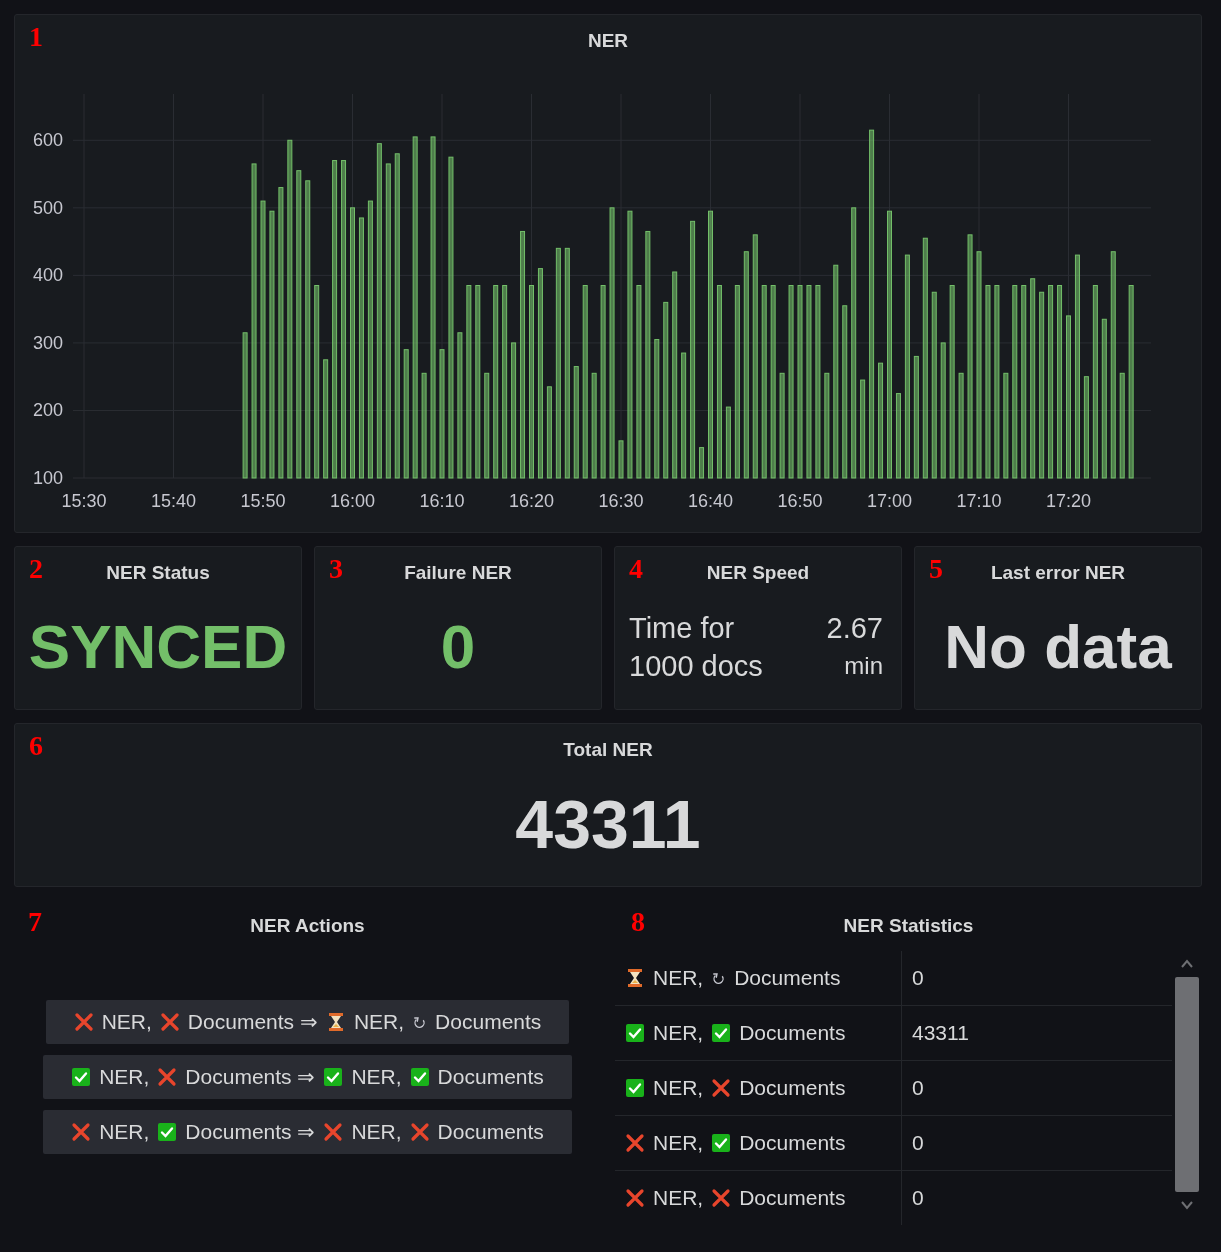 This screenshot has height=1252, width=1221. What do you see at coordinates (158, 572) in the screenshot?
I see `panel-title: NER Status` at bounding box center [158, 572].